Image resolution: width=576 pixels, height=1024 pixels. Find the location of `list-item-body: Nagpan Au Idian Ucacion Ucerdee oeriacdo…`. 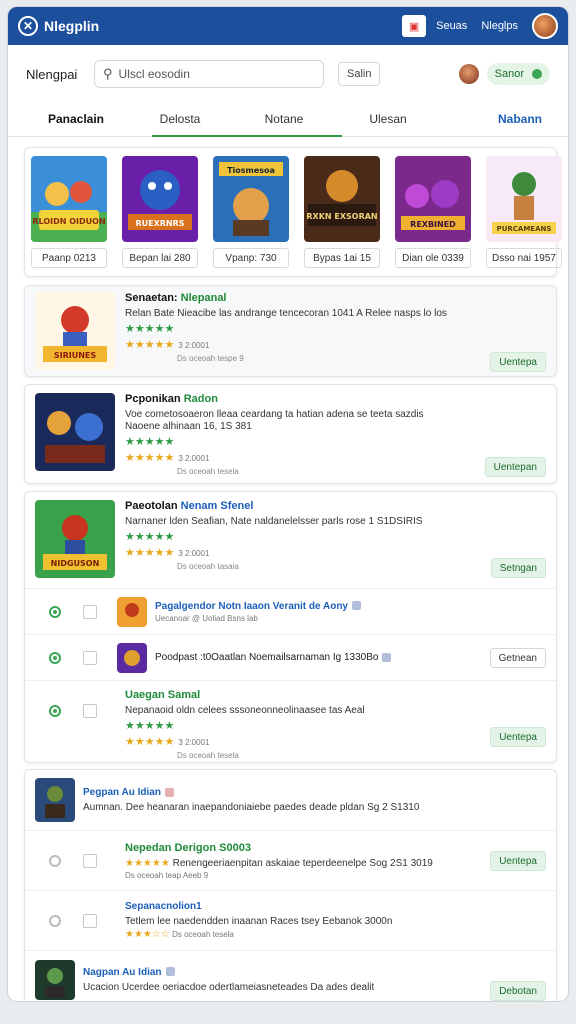

list-item-body: Nagpan Au Idian Ucacion Ucerdee oeriacdo… is located at coordinates (228, 980).